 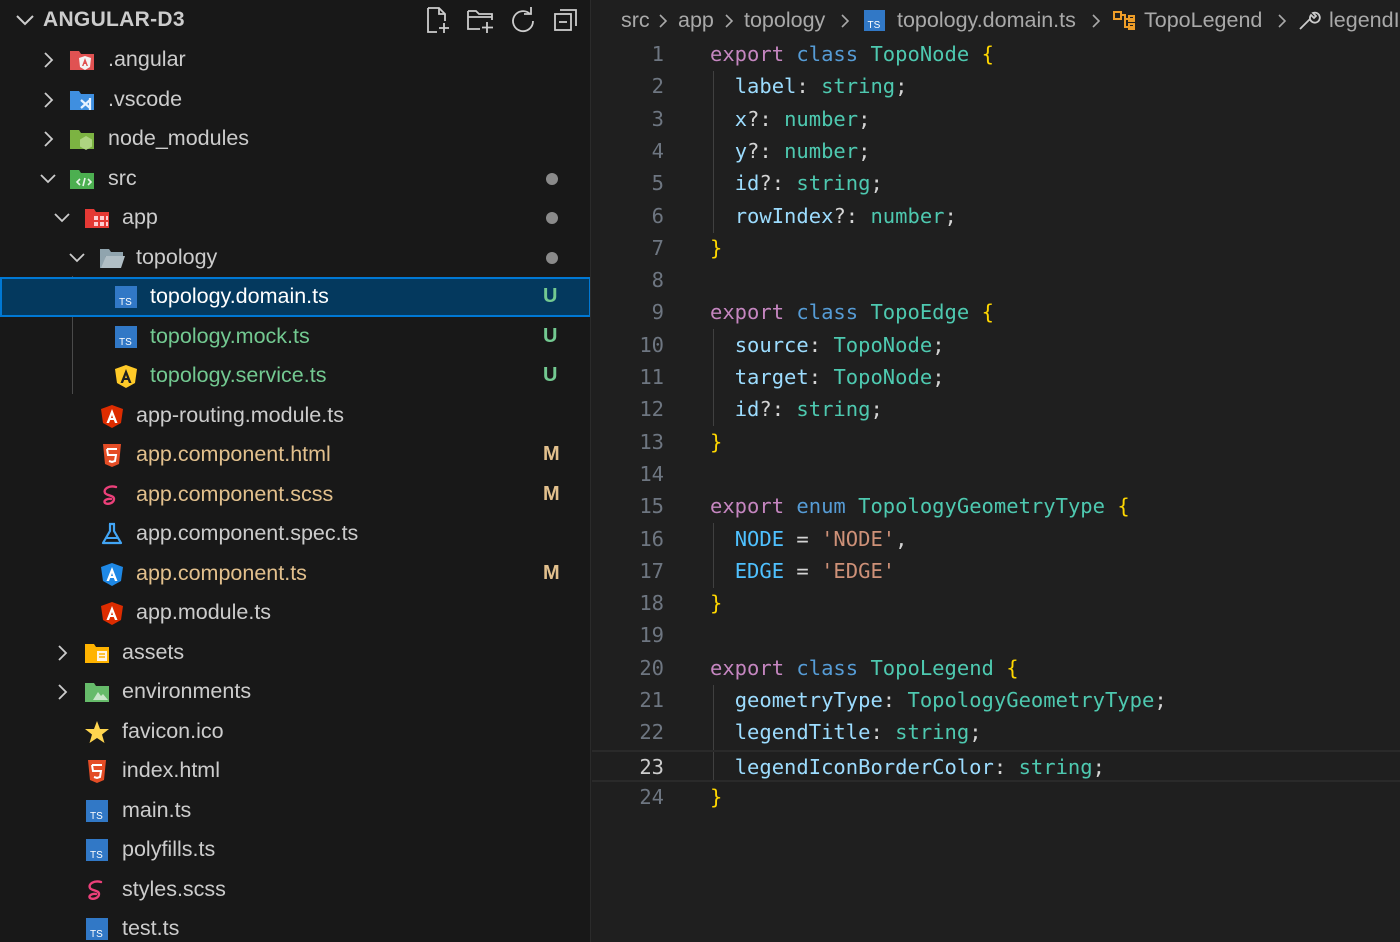 I want to click on tree-item-assets: assets, so click(x=295, y=653).